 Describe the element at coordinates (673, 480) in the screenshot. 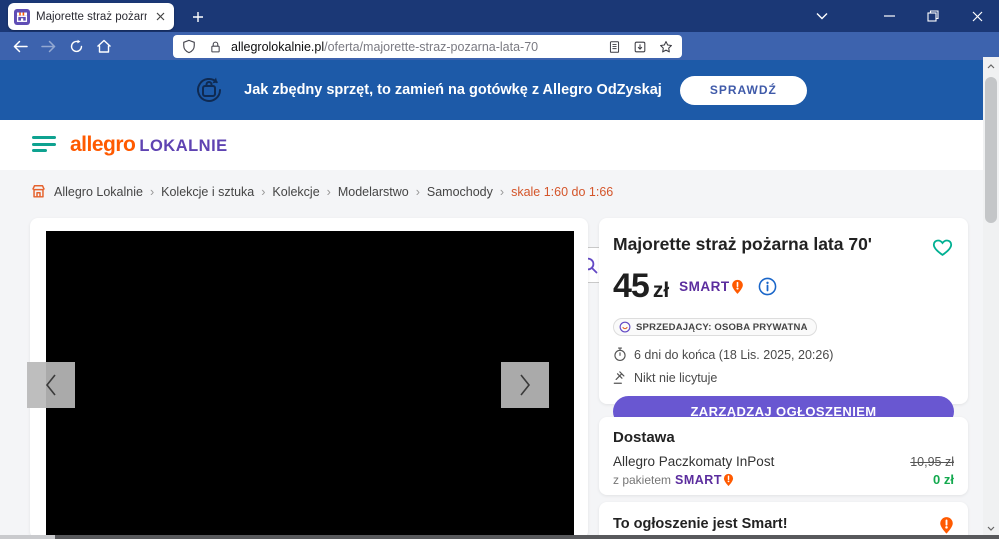

I see `smart-package-note: z pakietem SMART` at that location.